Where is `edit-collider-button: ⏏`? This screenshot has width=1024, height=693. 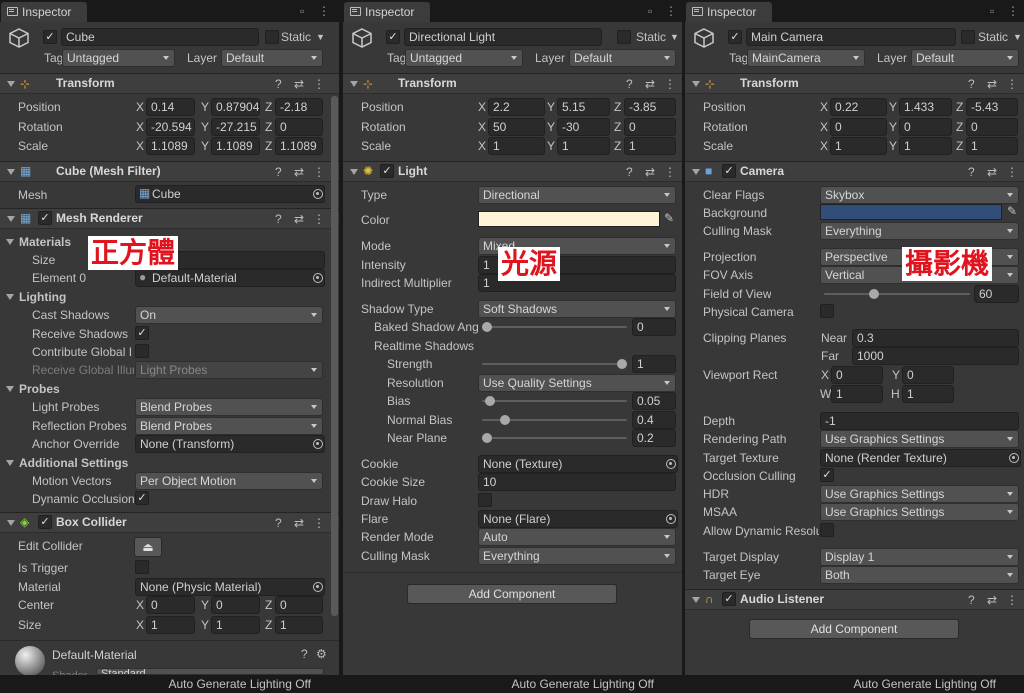 edit-collider-button: ⏏ is located at coordinates (148, 547).